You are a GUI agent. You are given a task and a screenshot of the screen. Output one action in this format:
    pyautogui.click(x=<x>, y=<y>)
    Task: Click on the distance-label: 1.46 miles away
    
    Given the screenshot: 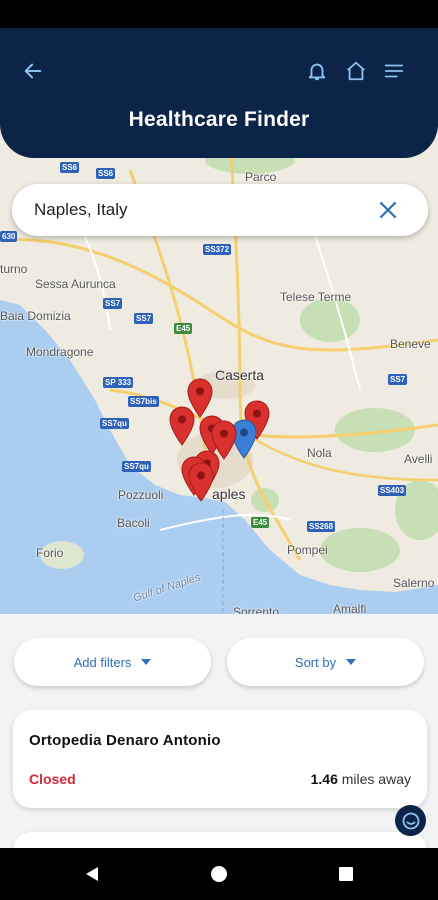 What is the action you would take?
    pyautogui.click(x=361, y=779)
    